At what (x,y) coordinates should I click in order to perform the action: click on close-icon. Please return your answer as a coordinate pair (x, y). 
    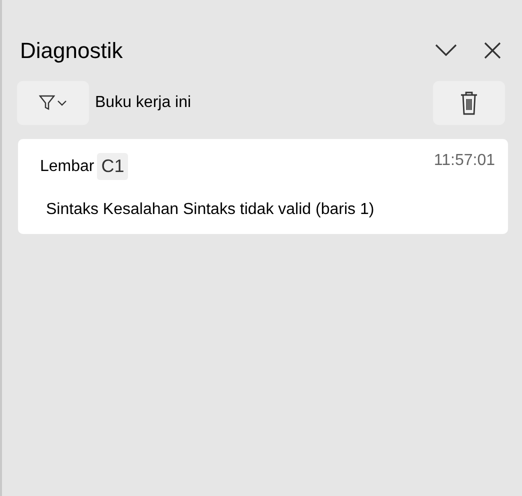
    Looking at the image, I should click on (492, 50).